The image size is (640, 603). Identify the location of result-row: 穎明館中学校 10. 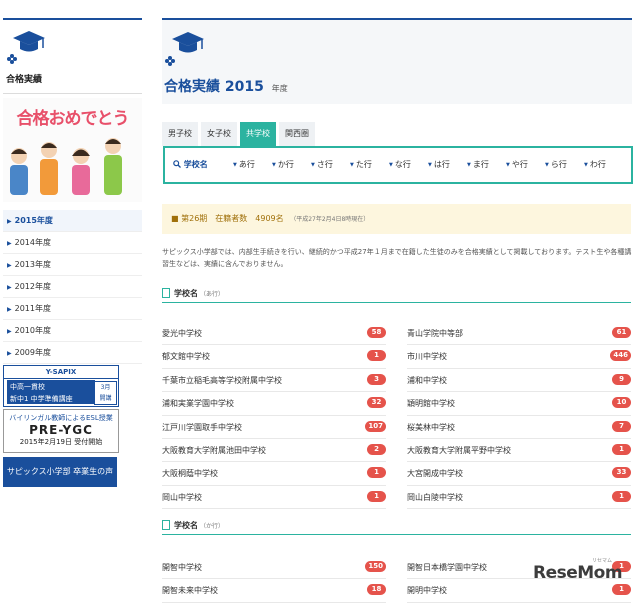
(519, 404).